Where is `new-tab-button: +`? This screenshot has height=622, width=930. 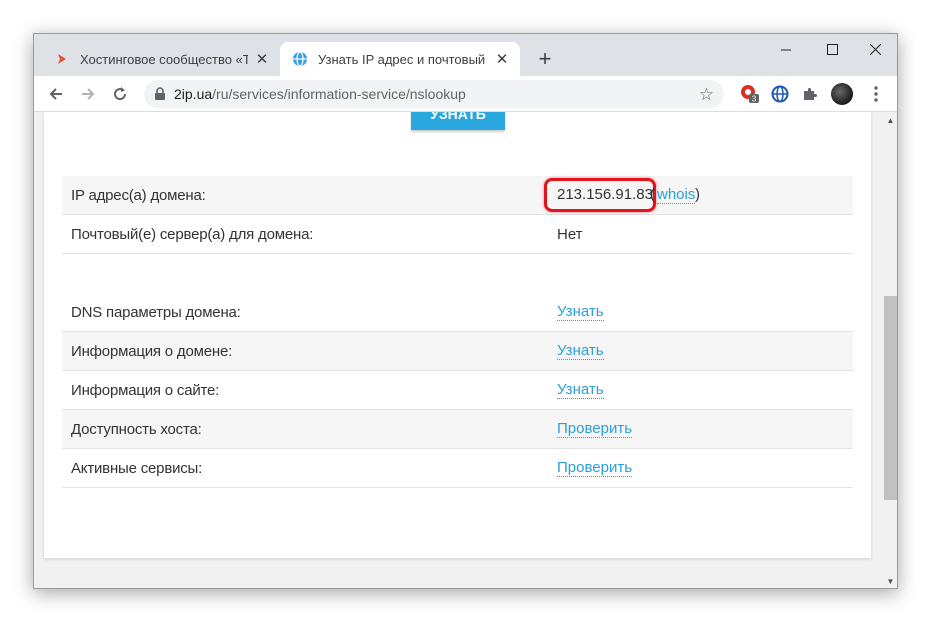 new-tab-button: + is located at coordinates (545, 59).